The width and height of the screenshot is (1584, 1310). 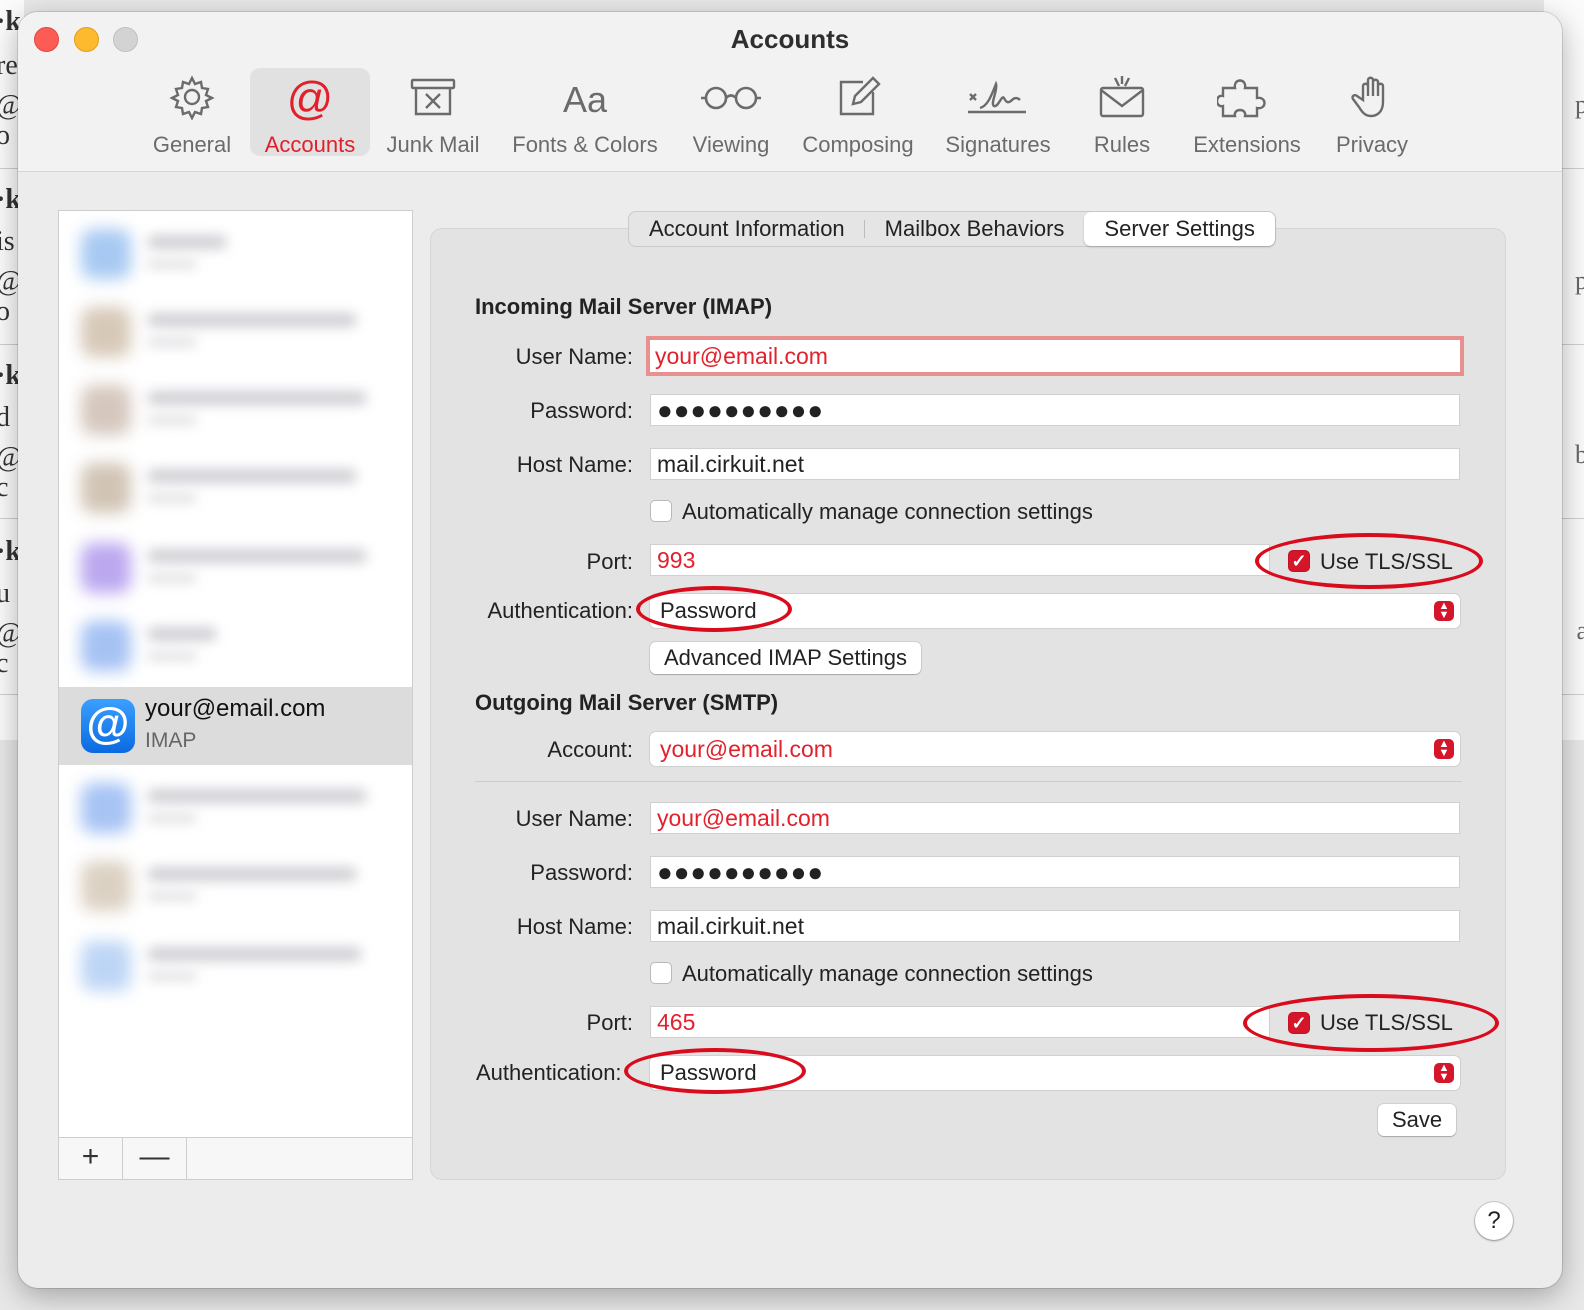 What do you see at coordinates (1494, 1221) in the screenshot?
I see `help-button: ?` at bounding box center [1494, 1221].